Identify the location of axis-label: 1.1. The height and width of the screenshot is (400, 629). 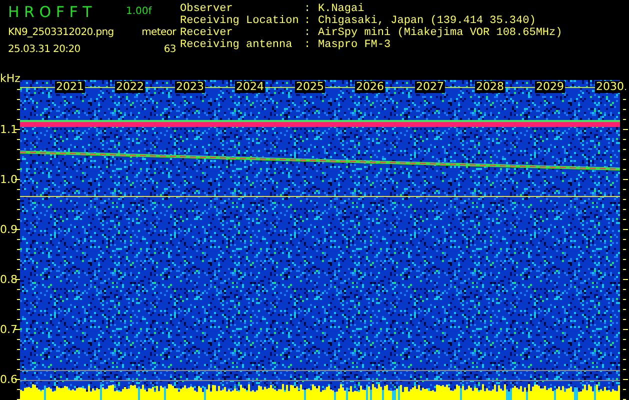
(9, 130).